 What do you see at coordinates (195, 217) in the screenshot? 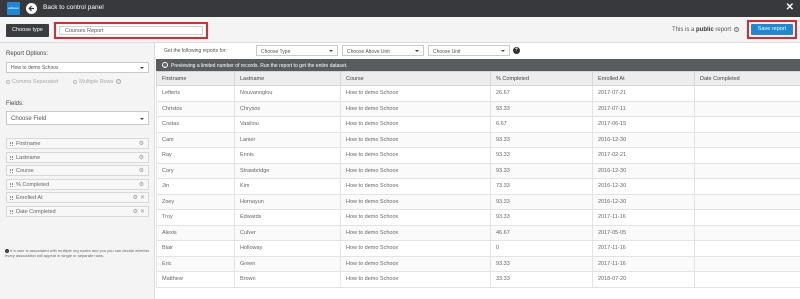
I see `cell-firstname: Troy` at bounding box center [195, 217].